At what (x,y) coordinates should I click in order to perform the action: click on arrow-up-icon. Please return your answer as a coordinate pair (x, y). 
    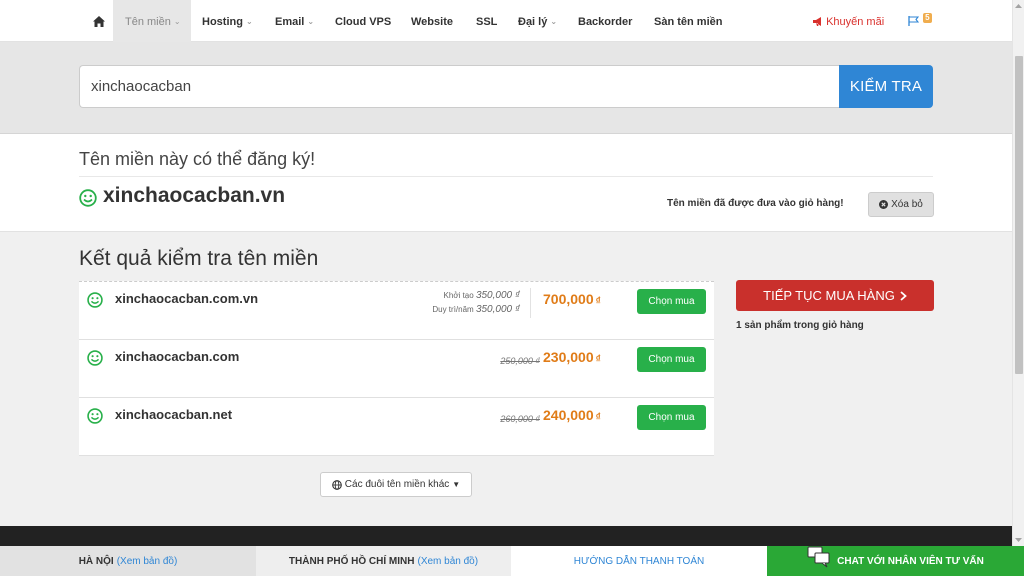
    Looking at the image, I should click on (1018, 6).